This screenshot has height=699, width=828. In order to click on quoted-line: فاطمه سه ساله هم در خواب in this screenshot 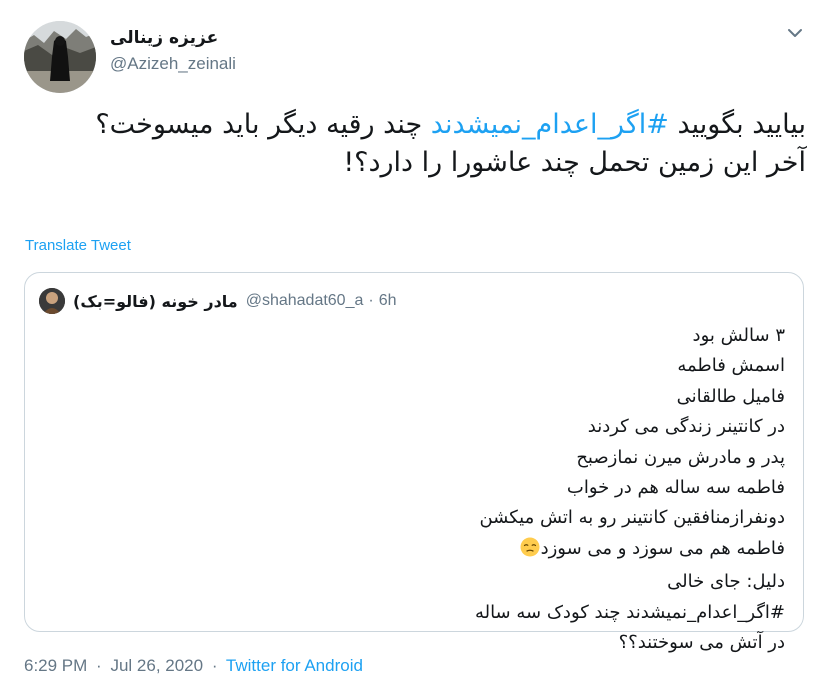, I will do `click(675, 488)`.